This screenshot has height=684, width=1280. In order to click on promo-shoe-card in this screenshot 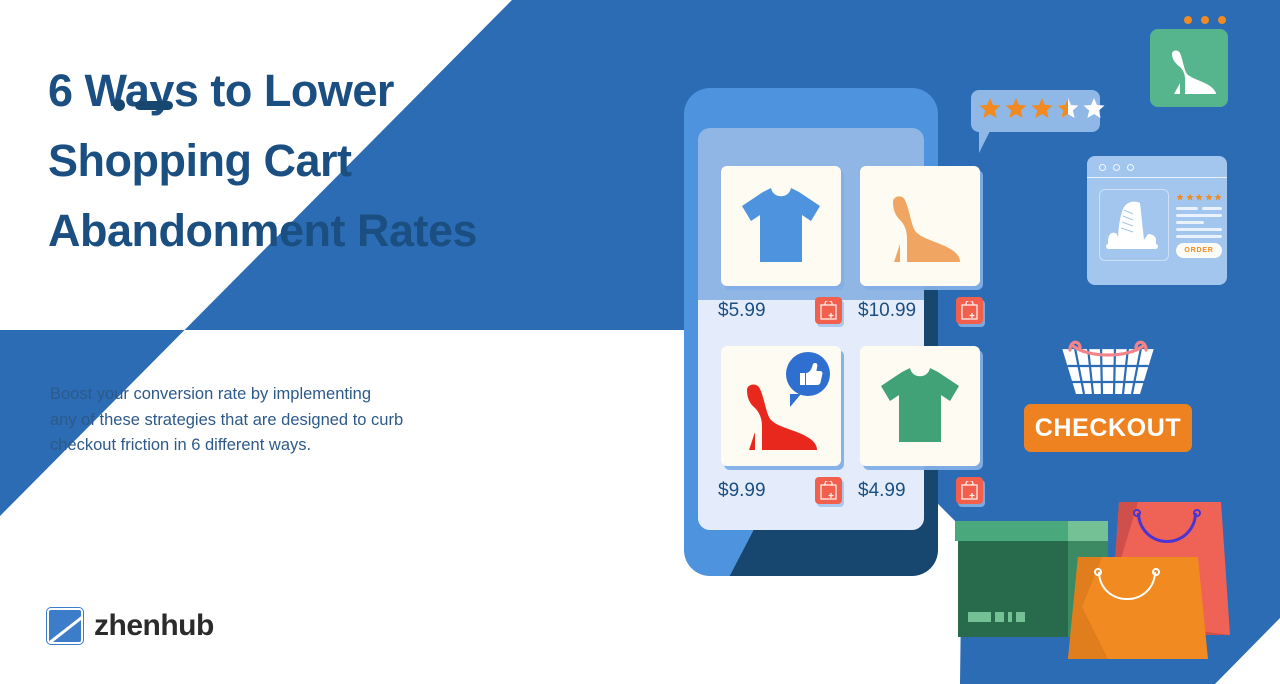, I will do `click(1189, 68)`.